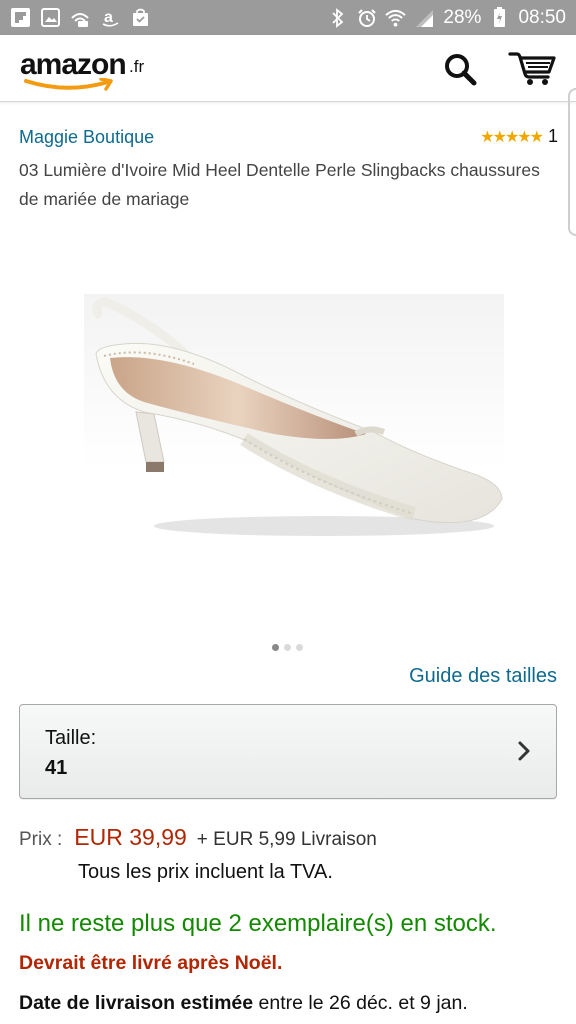 The width and height of the screenshot is (576, 1024). Describe the element at coordinates (512, 137) in the screenshot. I see `rating-stars: ★★★★★` at that location.